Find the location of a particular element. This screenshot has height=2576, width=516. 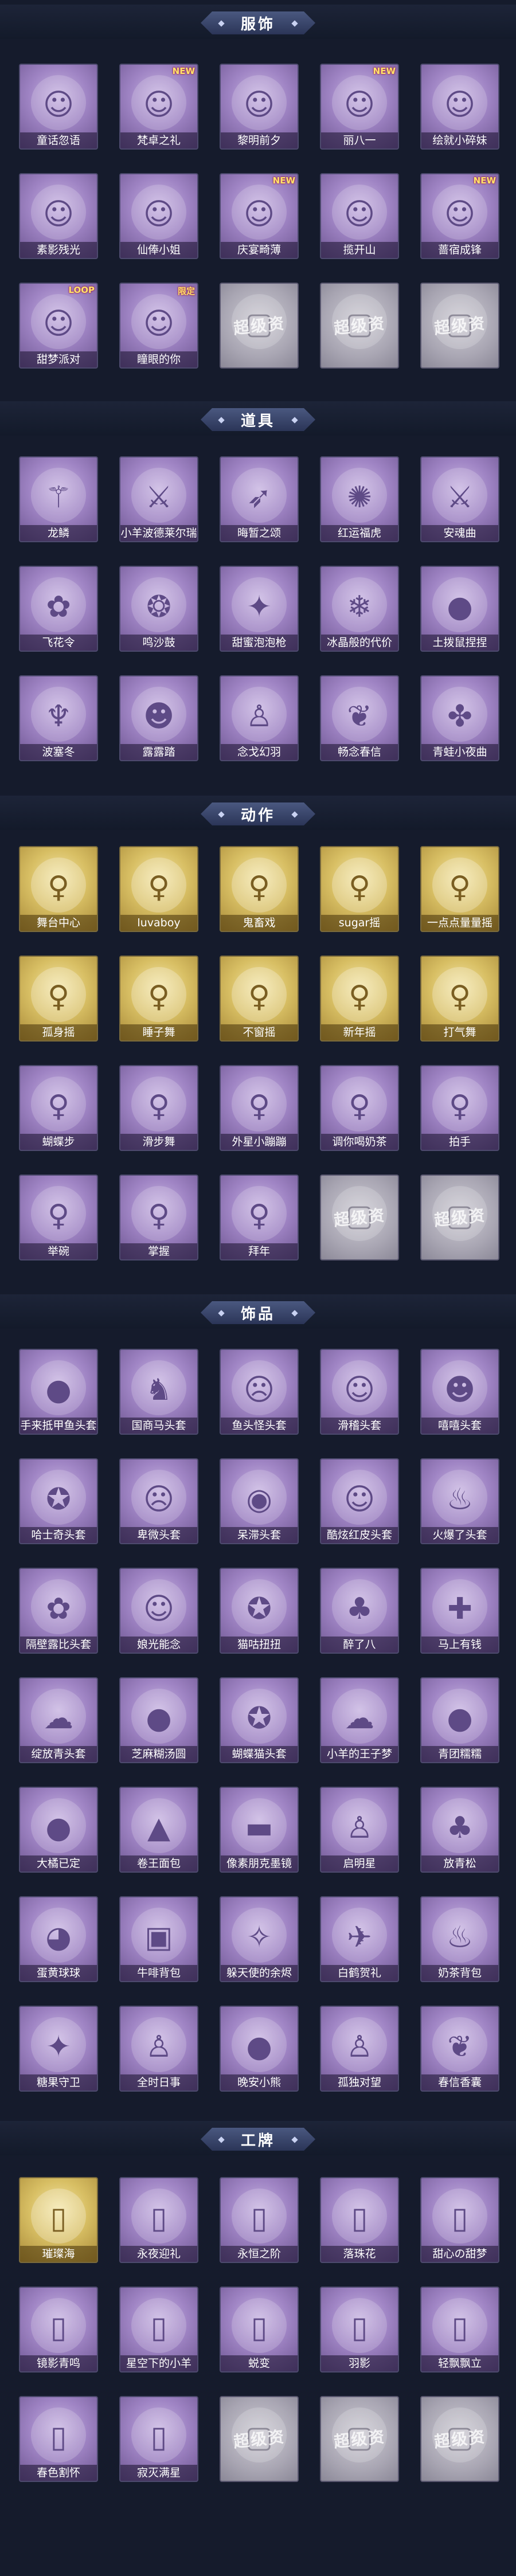

item-card: ❂ 鸣沙鼓 is located at coordinates (158, 609).